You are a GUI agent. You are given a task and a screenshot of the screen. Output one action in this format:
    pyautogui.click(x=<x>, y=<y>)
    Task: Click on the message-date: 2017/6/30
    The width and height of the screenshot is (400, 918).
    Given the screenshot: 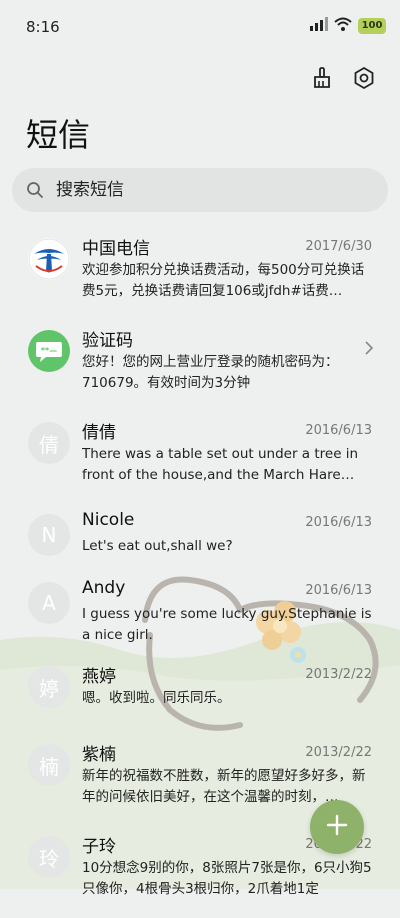 What is the action you would take?
    pyautogui.click(x=338, y=246)
    